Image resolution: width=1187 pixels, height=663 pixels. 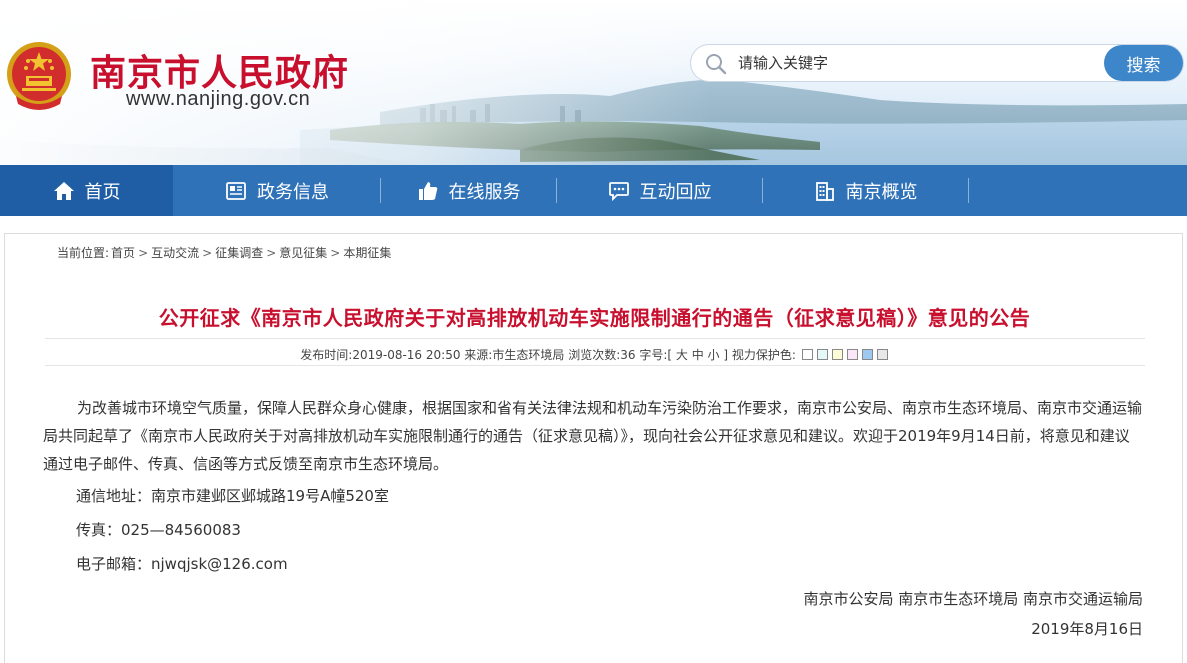 I want to click on nav-item-label: 互动回应, so click(x=675, y=192).